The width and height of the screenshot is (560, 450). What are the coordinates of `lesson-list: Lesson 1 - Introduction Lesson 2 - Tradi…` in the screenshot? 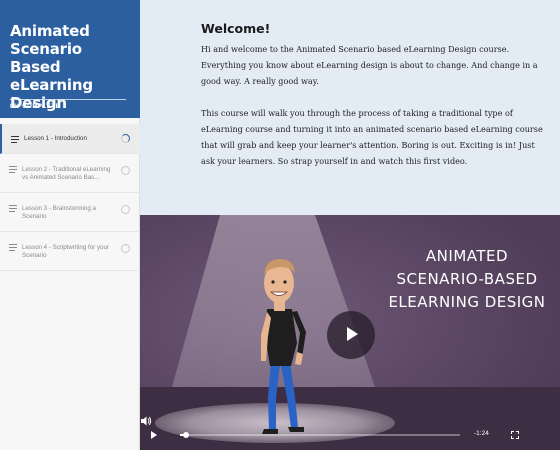 It's located at (70, 197).